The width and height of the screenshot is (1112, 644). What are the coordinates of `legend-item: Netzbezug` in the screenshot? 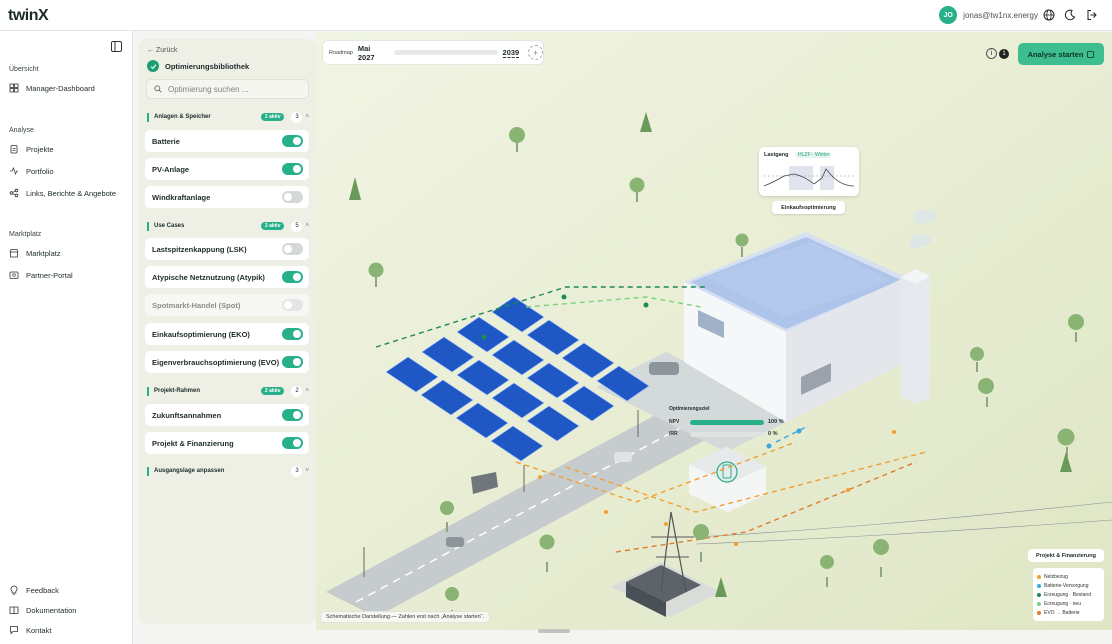 It's located at (1068, 576).